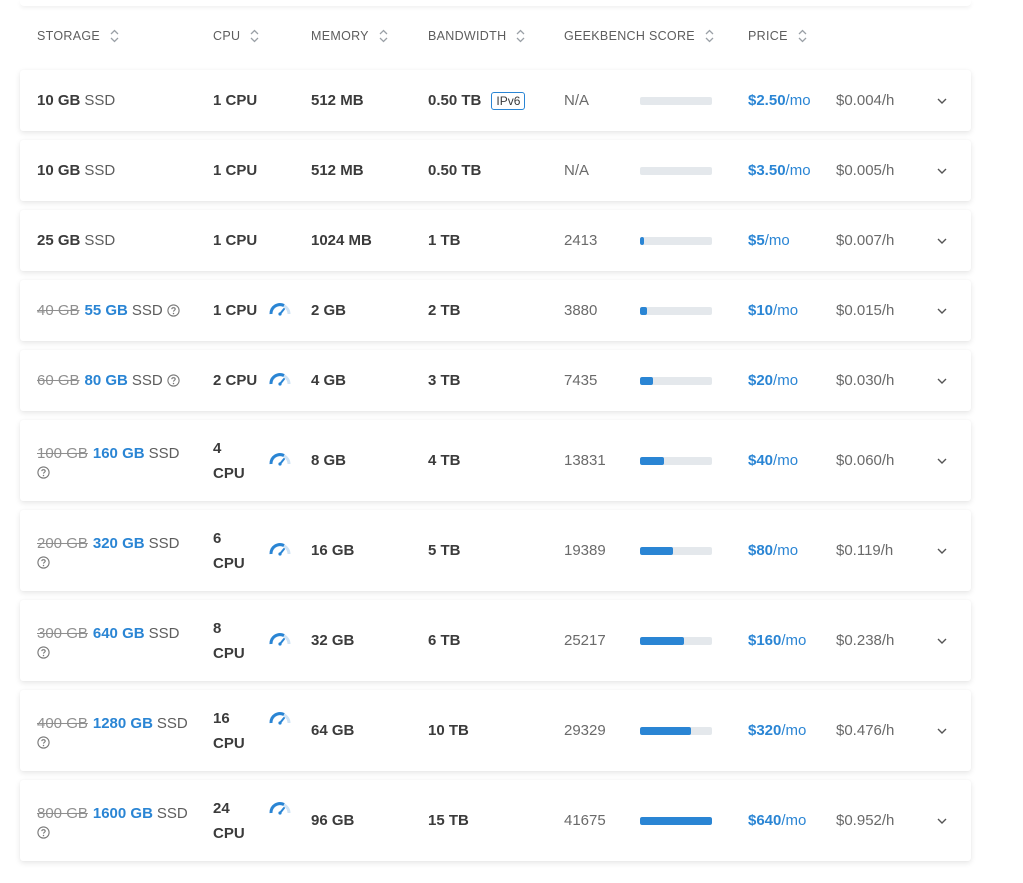 The height and width of the screenshot is (883, 1023). I want to click on hourly-price: $0.119/h, so click(865, 550).